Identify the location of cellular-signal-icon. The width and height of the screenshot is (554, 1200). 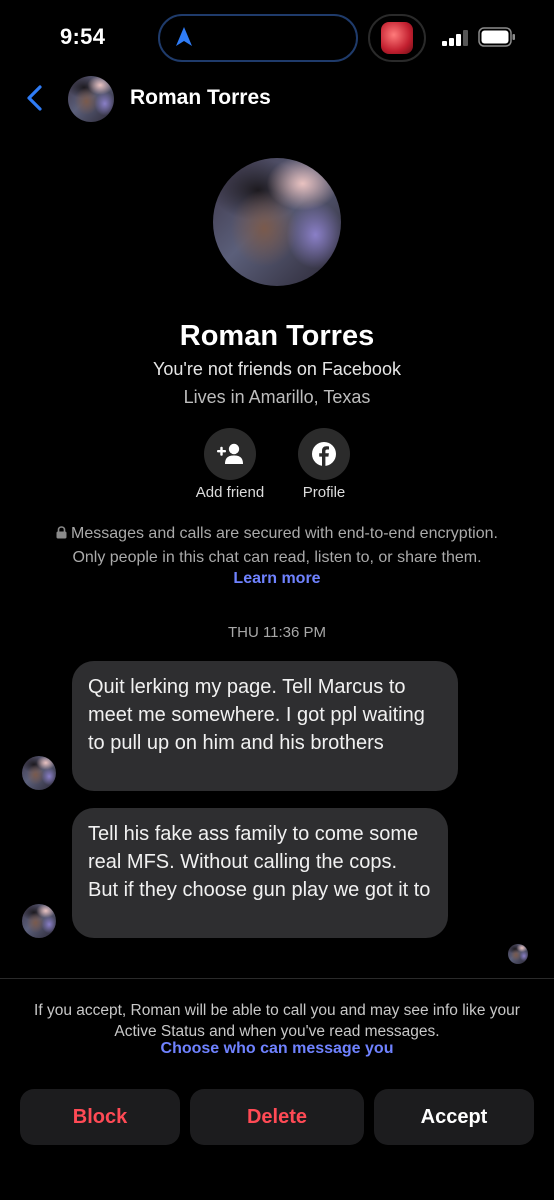
(455, 38).